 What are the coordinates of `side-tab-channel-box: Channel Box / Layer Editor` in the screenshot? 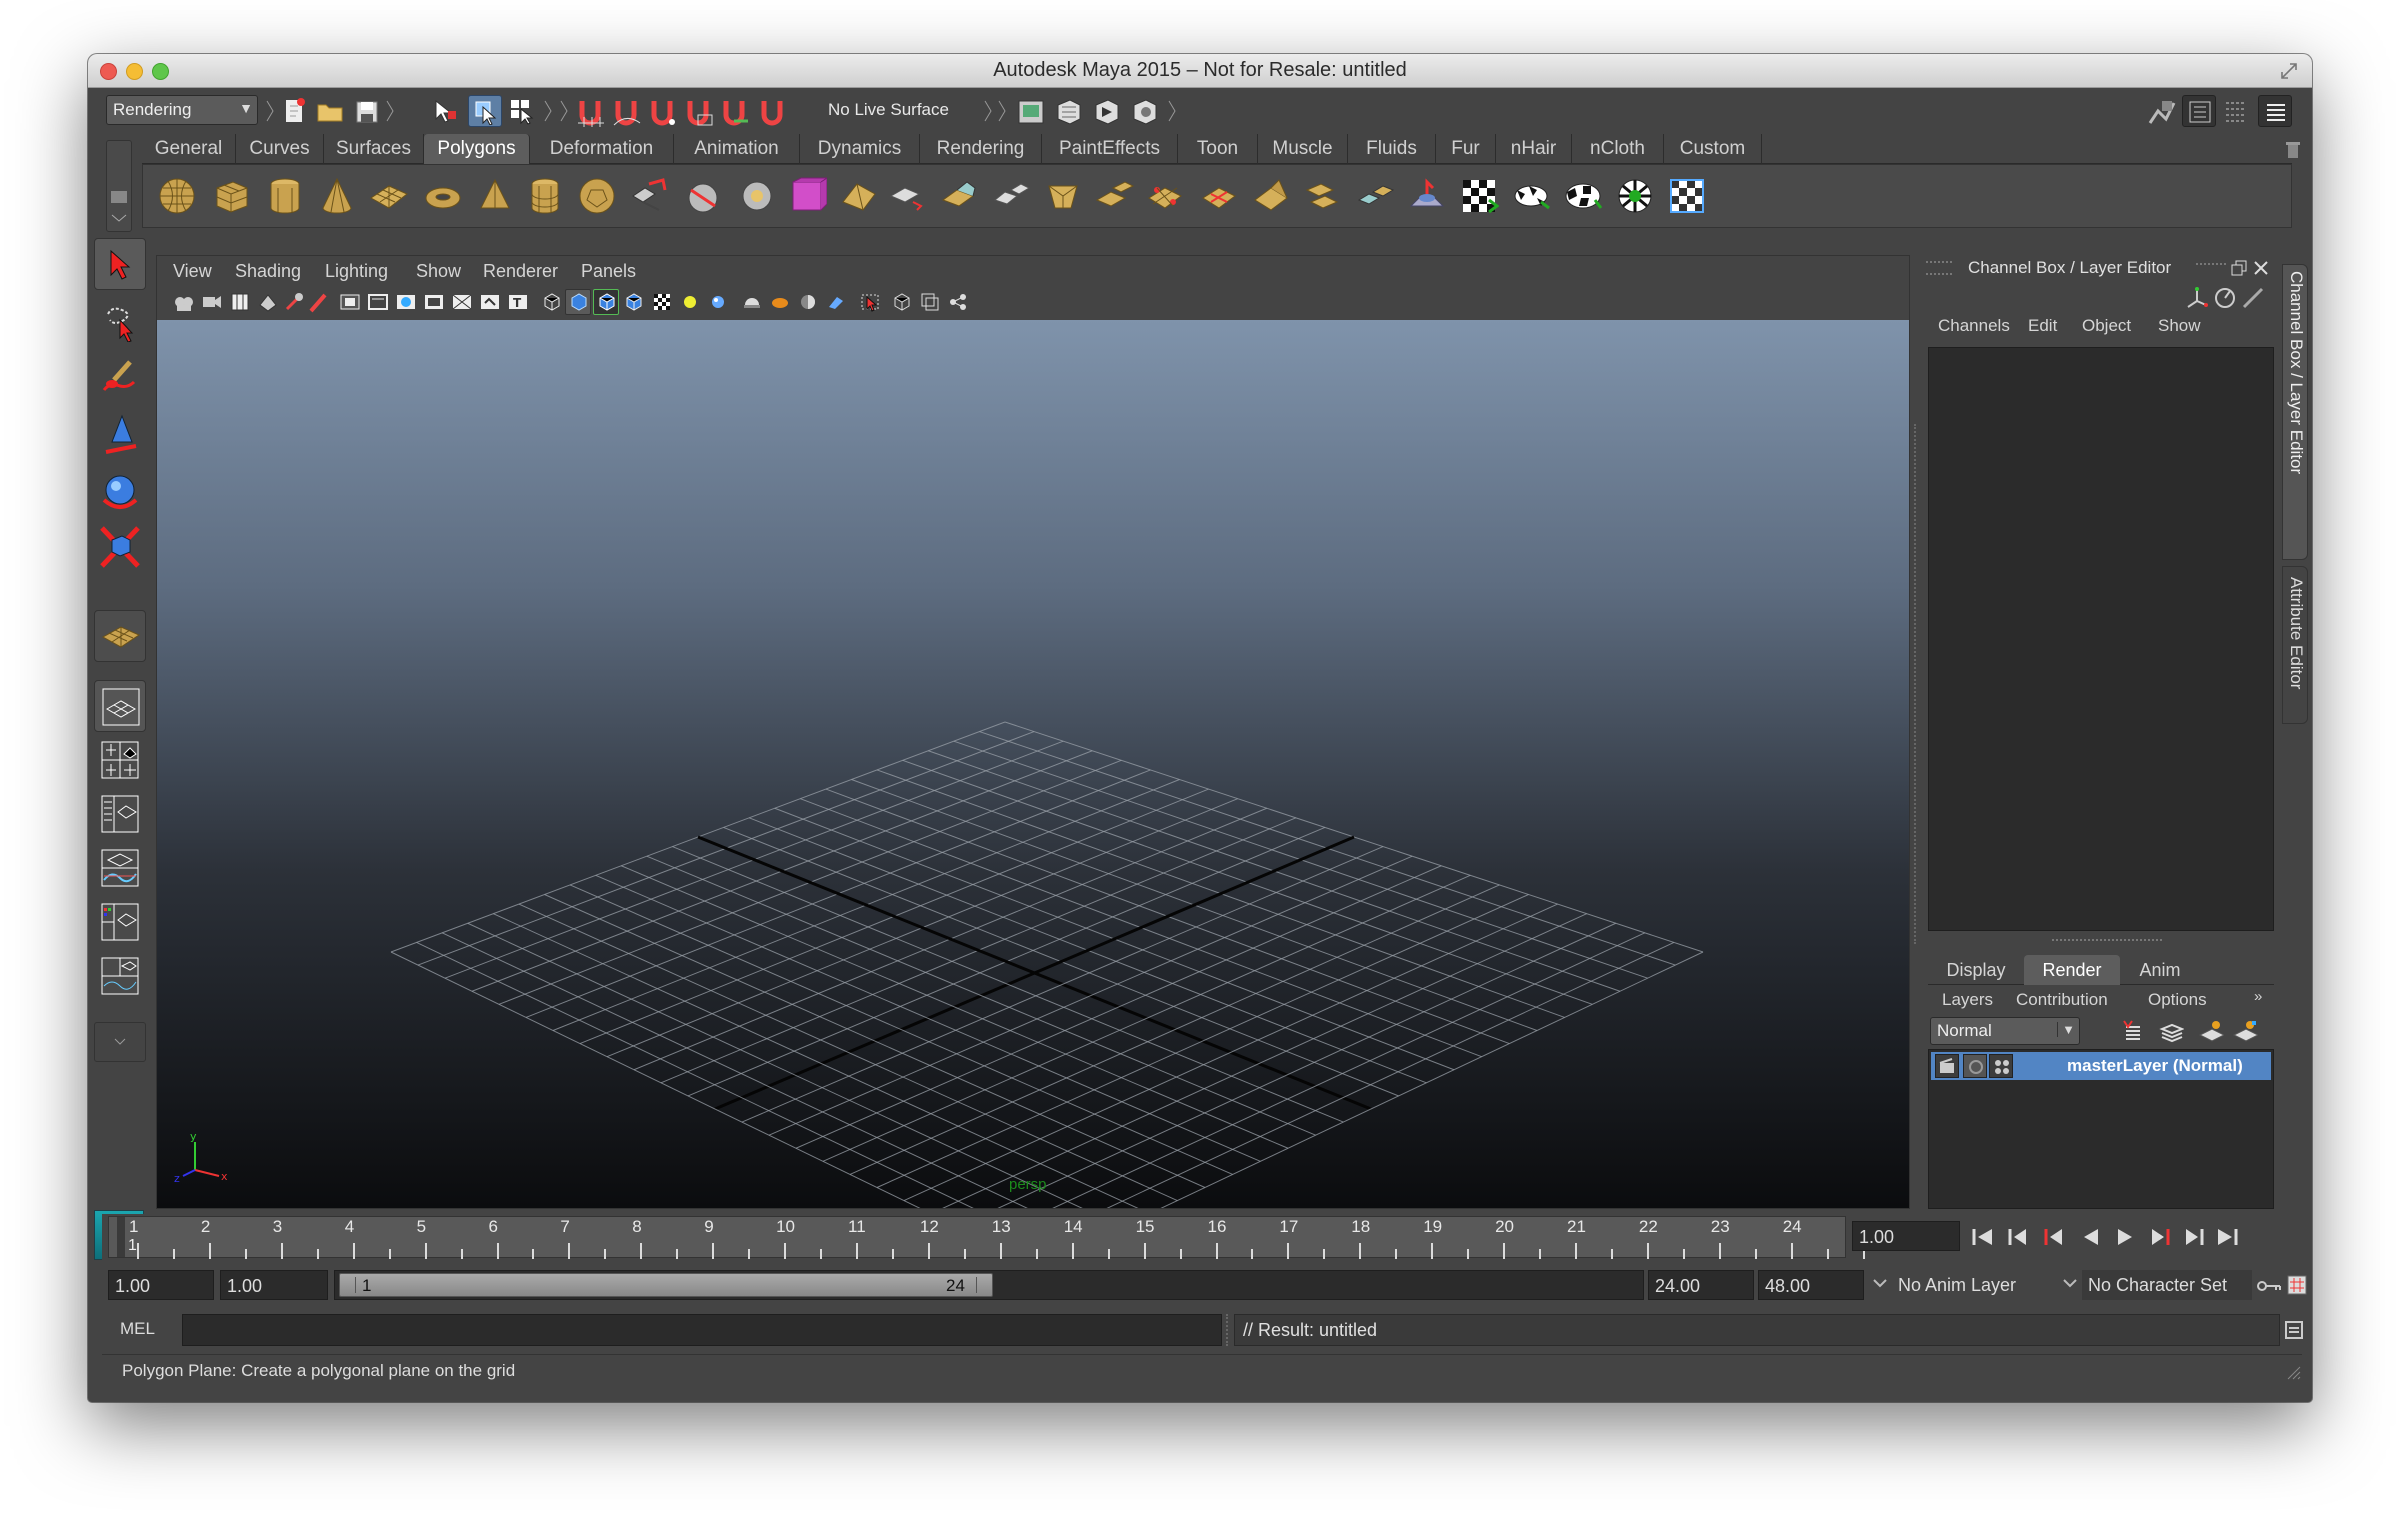 It's located at (2295, 412).